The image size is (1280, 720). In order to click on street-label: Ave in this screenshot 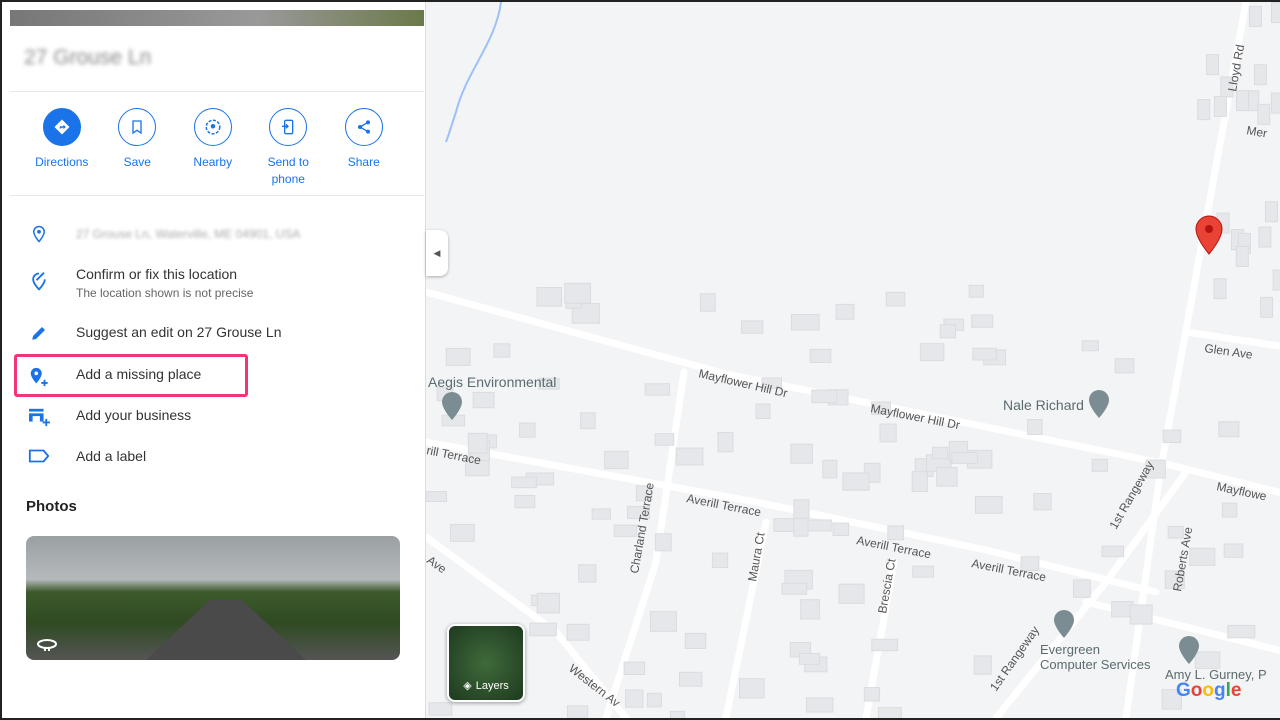, I will do `click(437, 564)`.